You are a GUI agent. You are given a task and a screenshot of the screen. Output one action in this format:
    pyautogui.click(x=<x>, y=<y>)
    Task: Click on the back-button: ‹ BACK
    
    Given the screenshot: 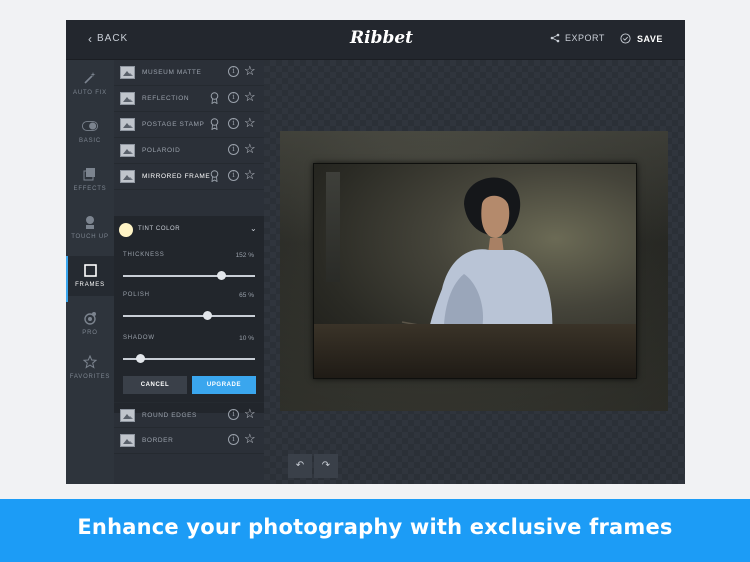 What is the action you would take?
    pyautogui.click(x=108, y=38)
    